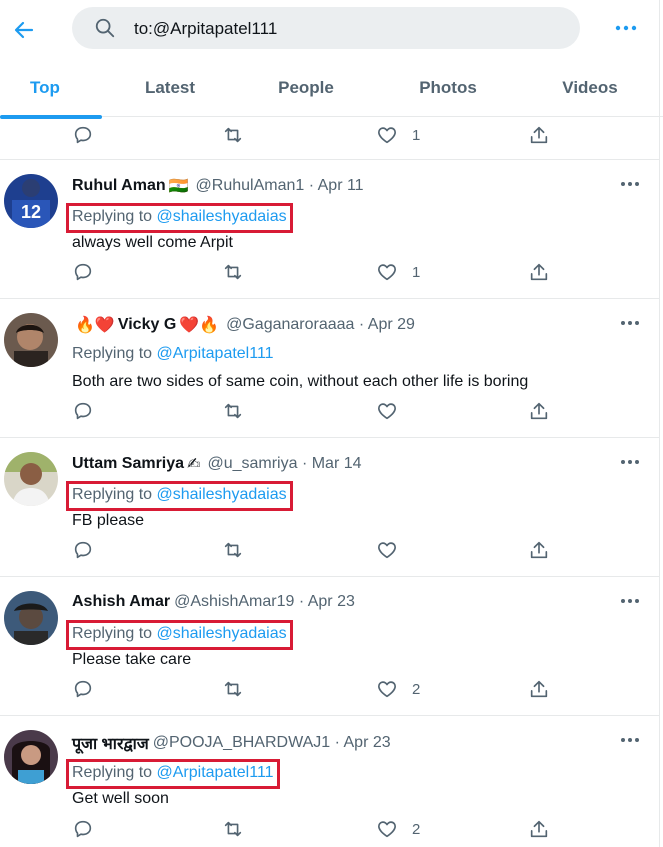  What do you see at coordinates (416, 829) in the screenshot?
I see `like-count: 2` at bounding box center [416, 829].